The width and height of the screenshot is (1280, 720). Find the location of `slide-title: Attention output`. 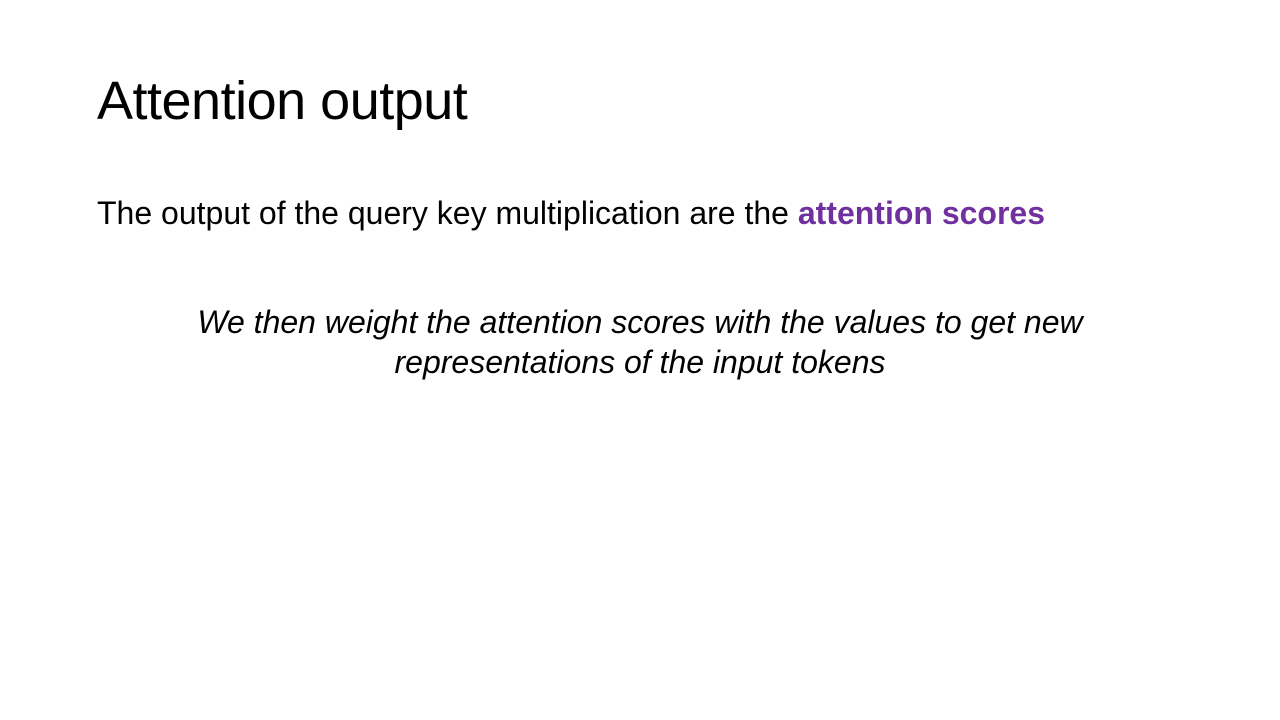

slide-title: Attention output is located at coordinates (282, 101).